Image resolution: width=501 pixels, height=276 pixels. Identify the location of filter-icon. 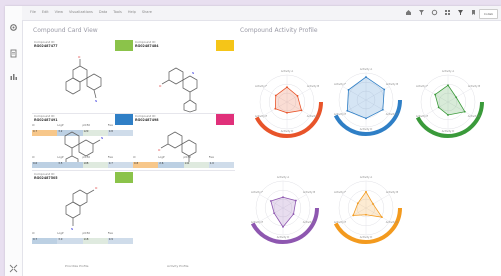
(421, 12).